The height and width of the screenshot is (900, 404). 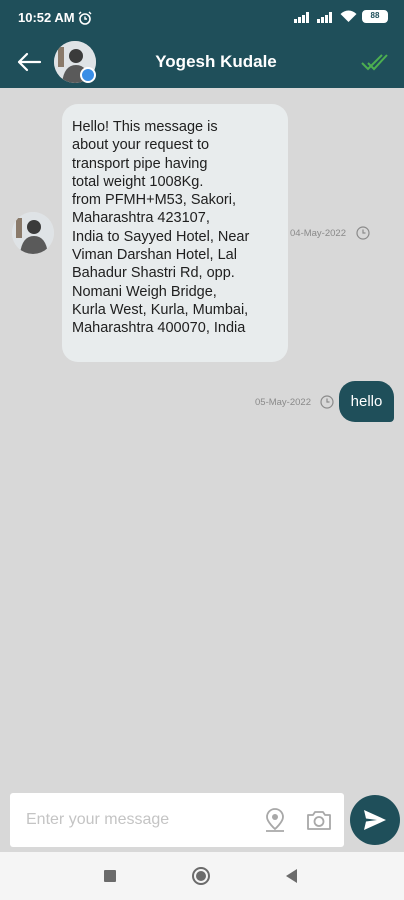 I want to click on avatar-photo, so click(x=33, y=233).